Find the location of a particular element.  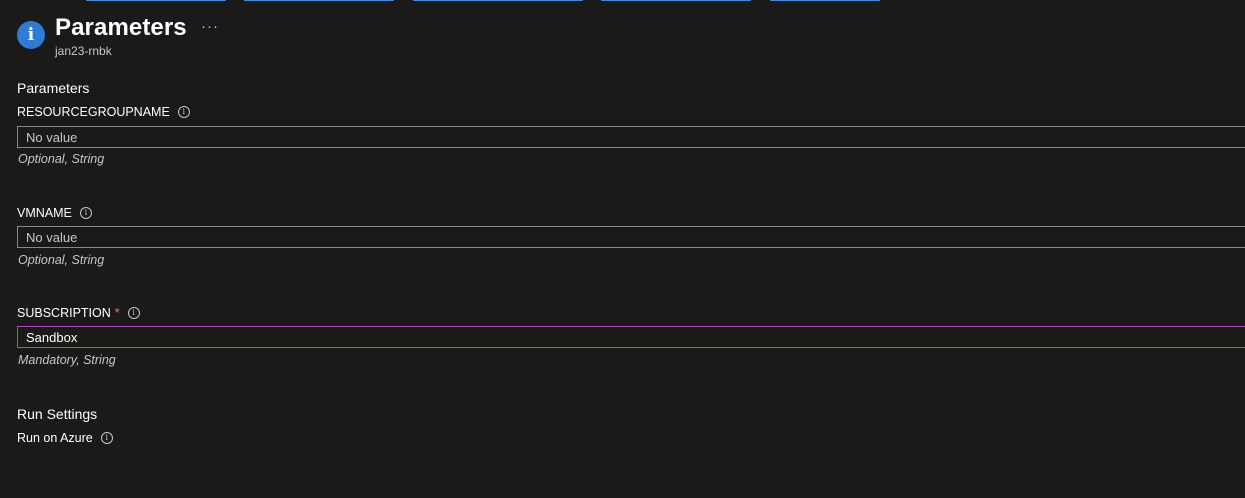

resourcegroupname-label: RESOURCEGROUPNAME i is located at coordinates (103, 112).